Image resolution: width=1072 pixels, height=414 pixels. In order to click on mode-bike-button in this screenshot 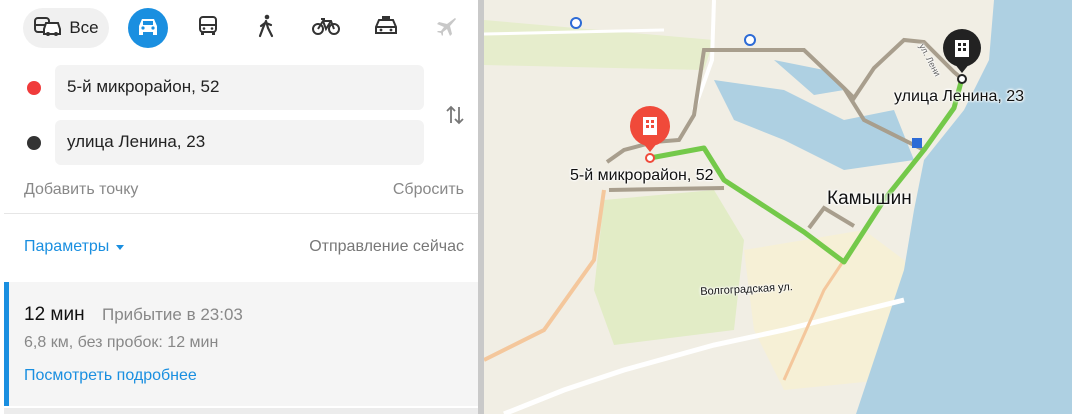, I will do `click(326, 28)`.